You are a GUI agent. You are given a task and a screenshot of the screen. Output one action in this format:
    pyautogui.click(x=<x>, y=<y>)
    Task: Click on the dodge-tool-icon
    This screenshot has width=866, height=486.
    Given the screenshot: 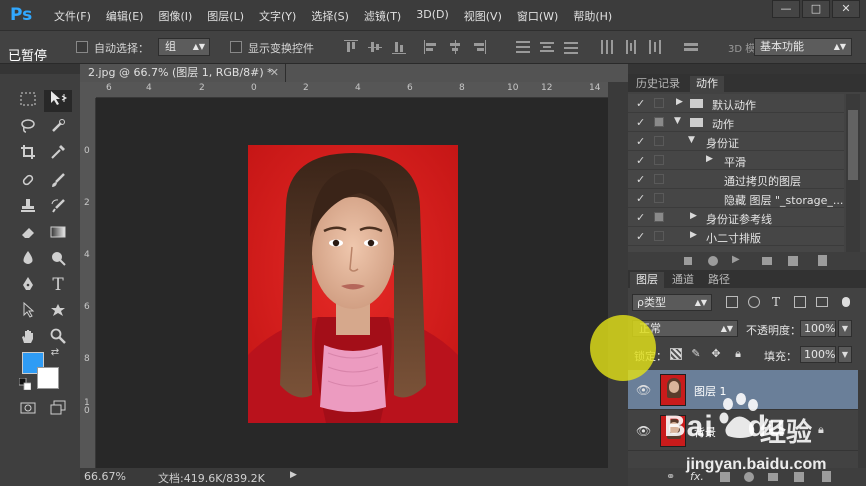 What is the action you would take?
    pyautogui.click(x=58, y=261)
    